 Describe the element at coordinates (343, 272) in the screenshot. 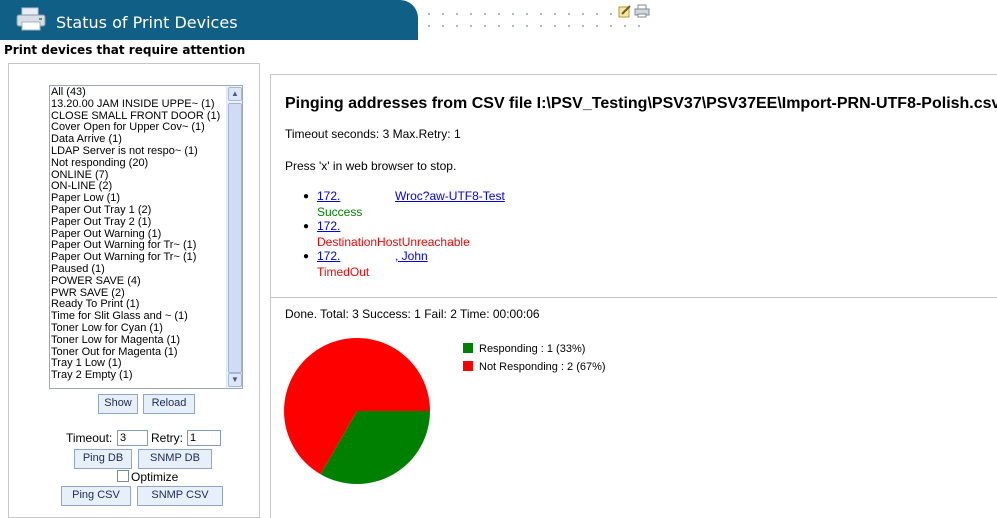

I see `result-status-fail: TimedOut` at that location.